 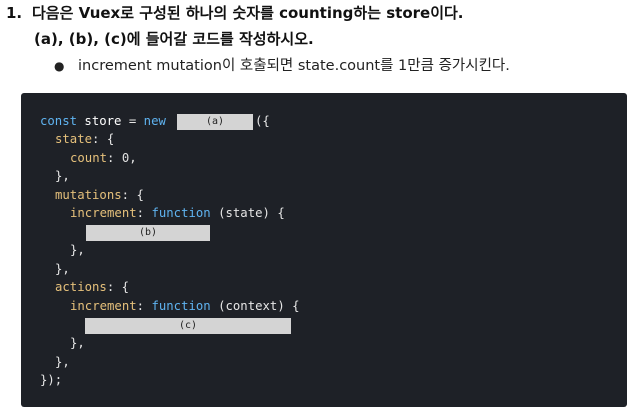 I want to click on code-line-9: },, so click(x=62, y=269).